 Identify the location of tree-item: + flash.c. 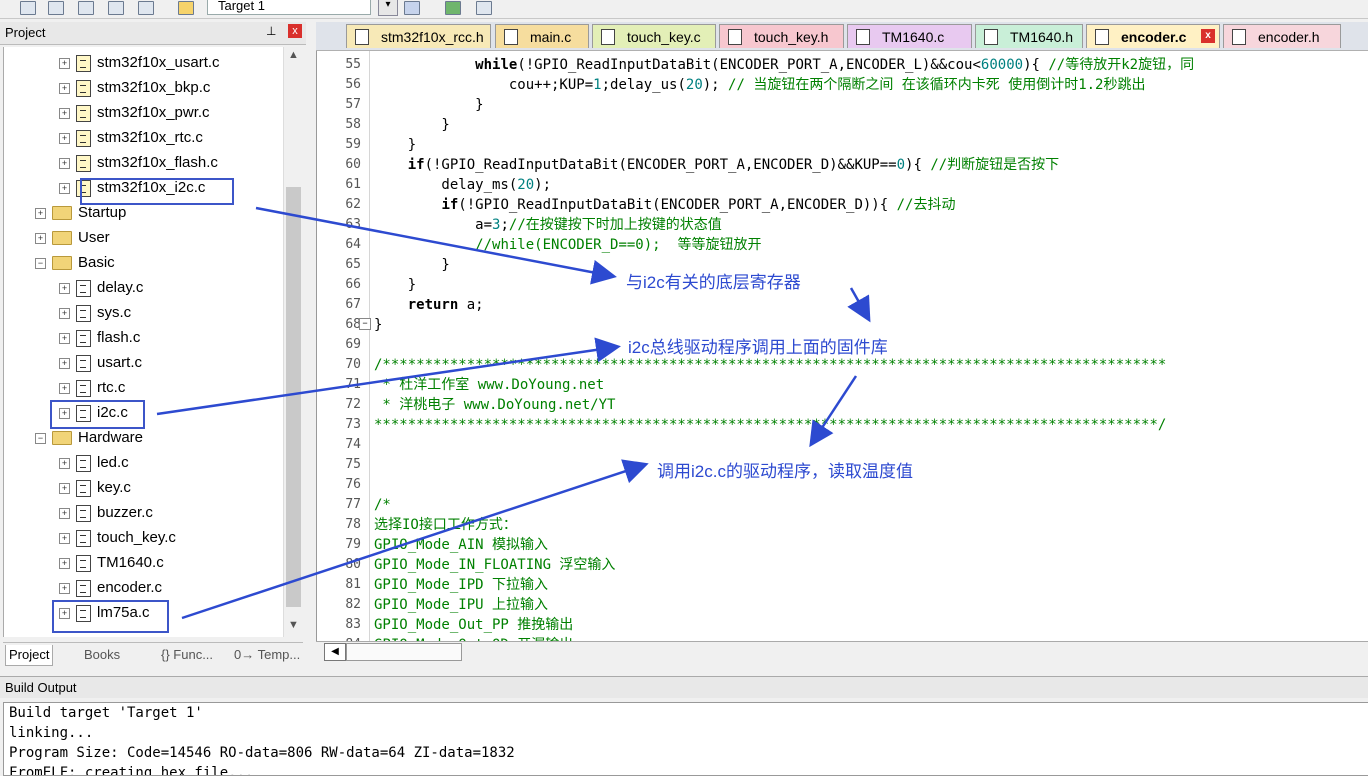
(99, 338).